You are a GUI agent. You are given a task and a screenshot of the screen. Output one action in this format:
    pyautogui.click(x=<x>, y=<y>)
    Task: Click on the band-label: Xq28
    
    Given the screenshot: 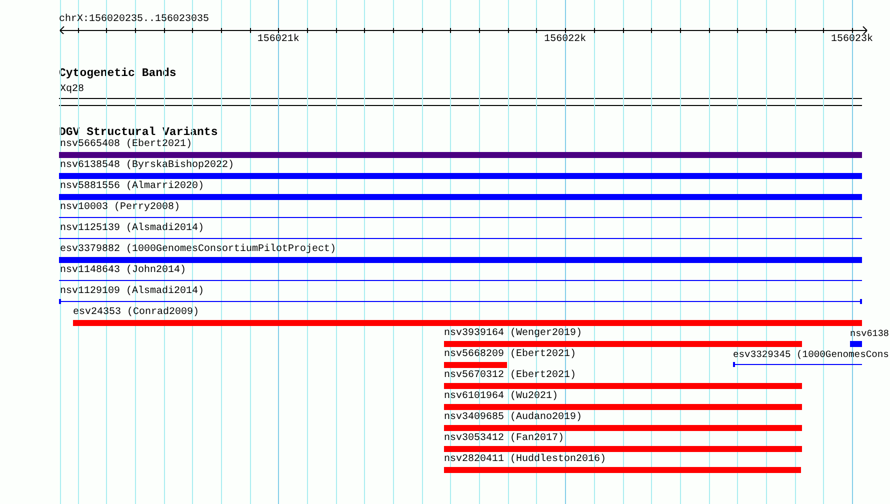 What is the action you would take?
    pyautogui.click(x=72, y=90)
    